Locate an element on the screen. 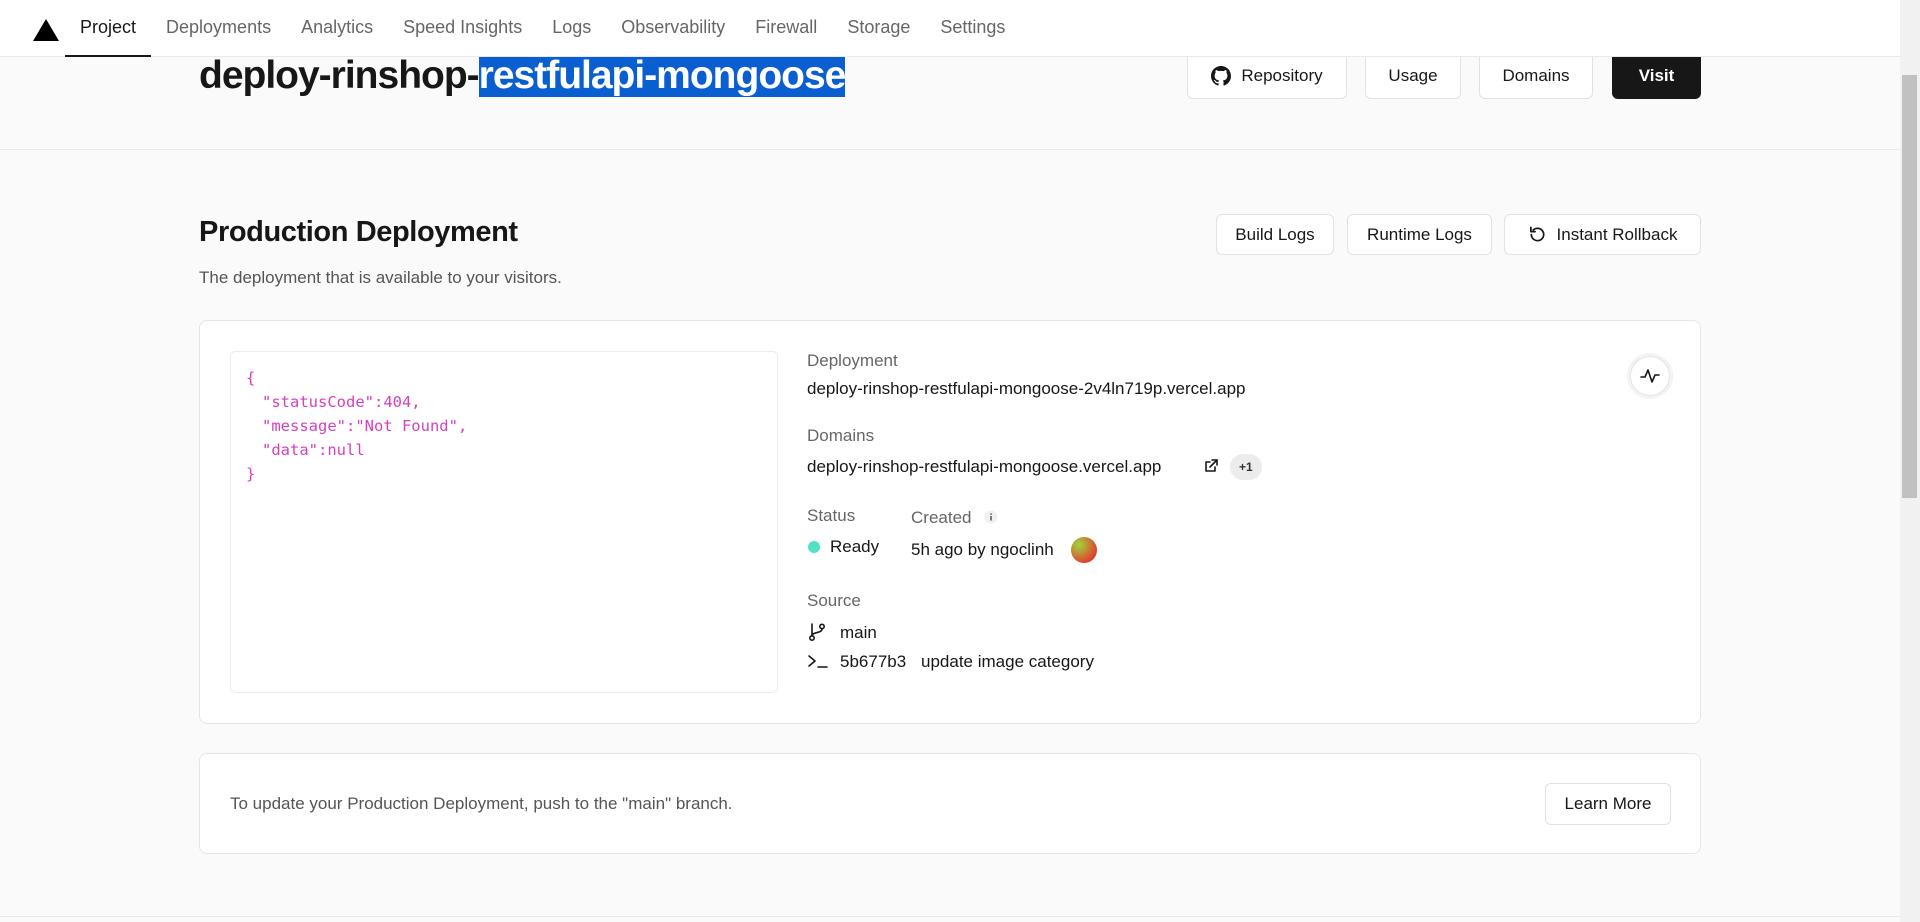 This screenshot has width=1920, height=922. source-label: Source is located at coordinates (834, 600).